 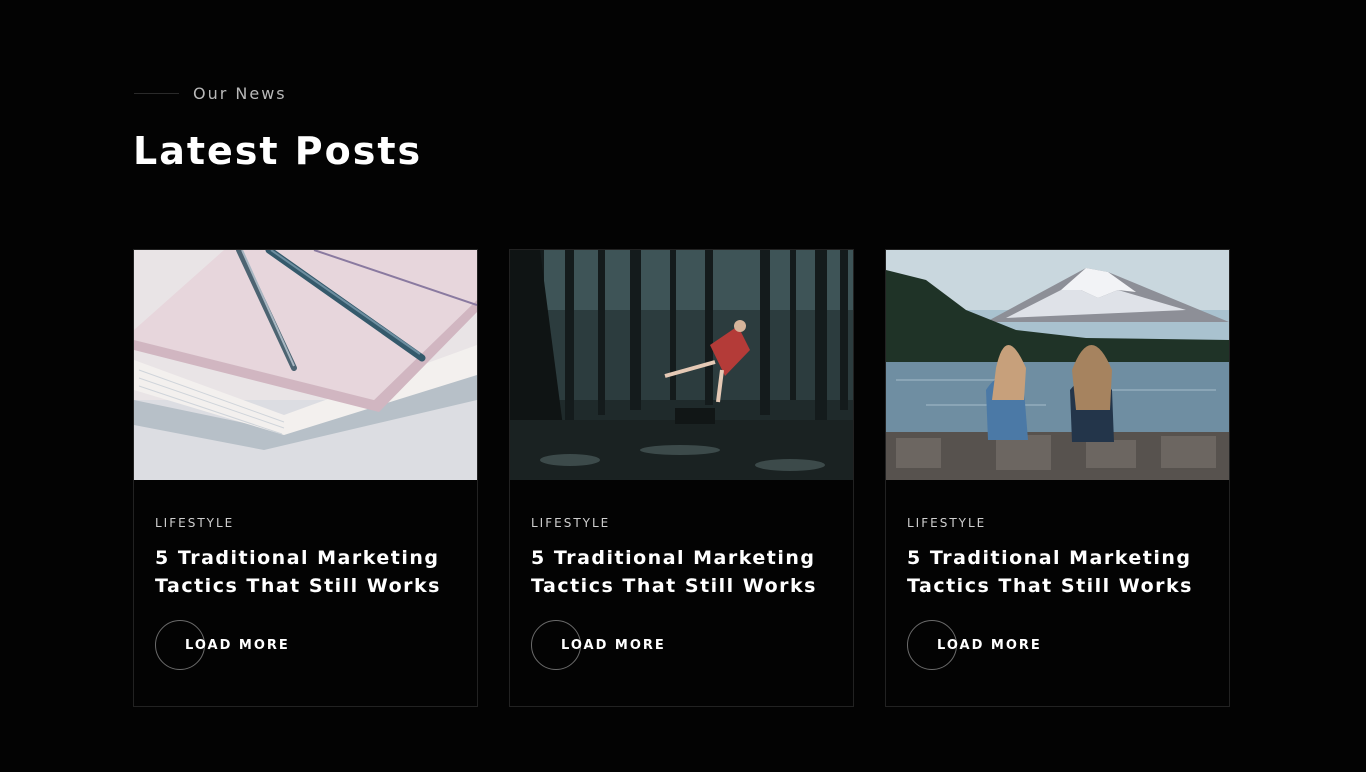 I want to click on post-thumbnail-forest, so click(x=681, y=365).